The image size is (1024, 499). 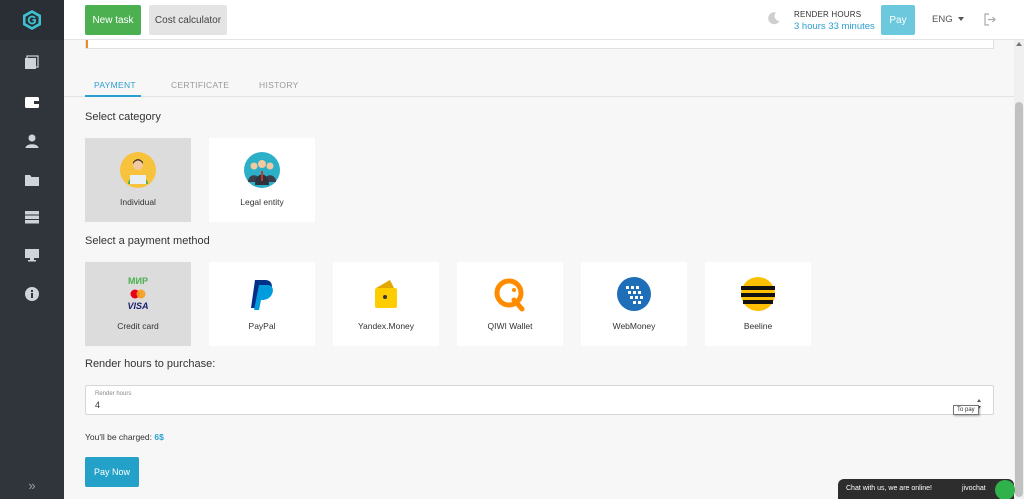 I want to click on language-selector: ENG, so click(x=948, y=19).